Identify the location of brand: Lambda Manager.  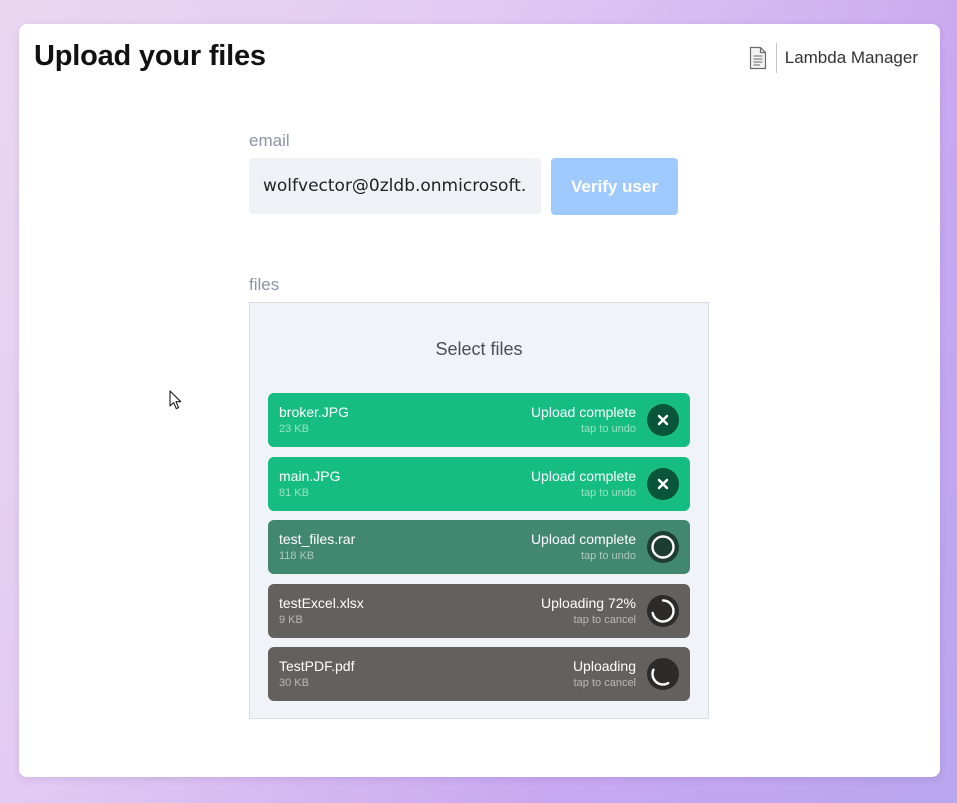
(833, 58).